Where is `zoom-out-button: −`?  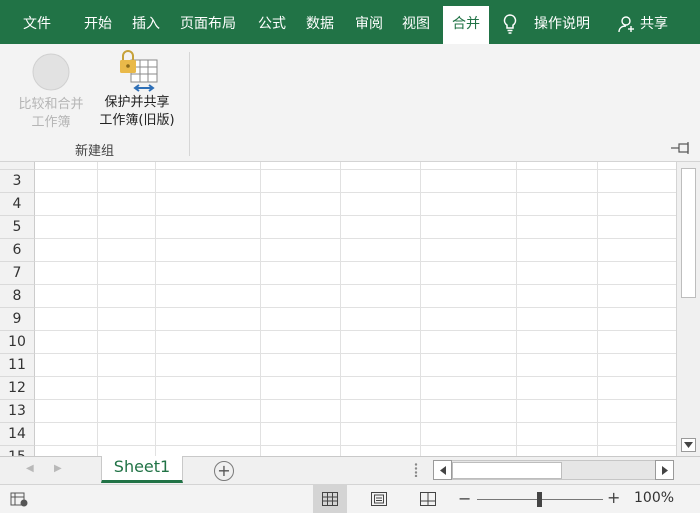 zoom-out-button: − is located at coordinates (464, 498).